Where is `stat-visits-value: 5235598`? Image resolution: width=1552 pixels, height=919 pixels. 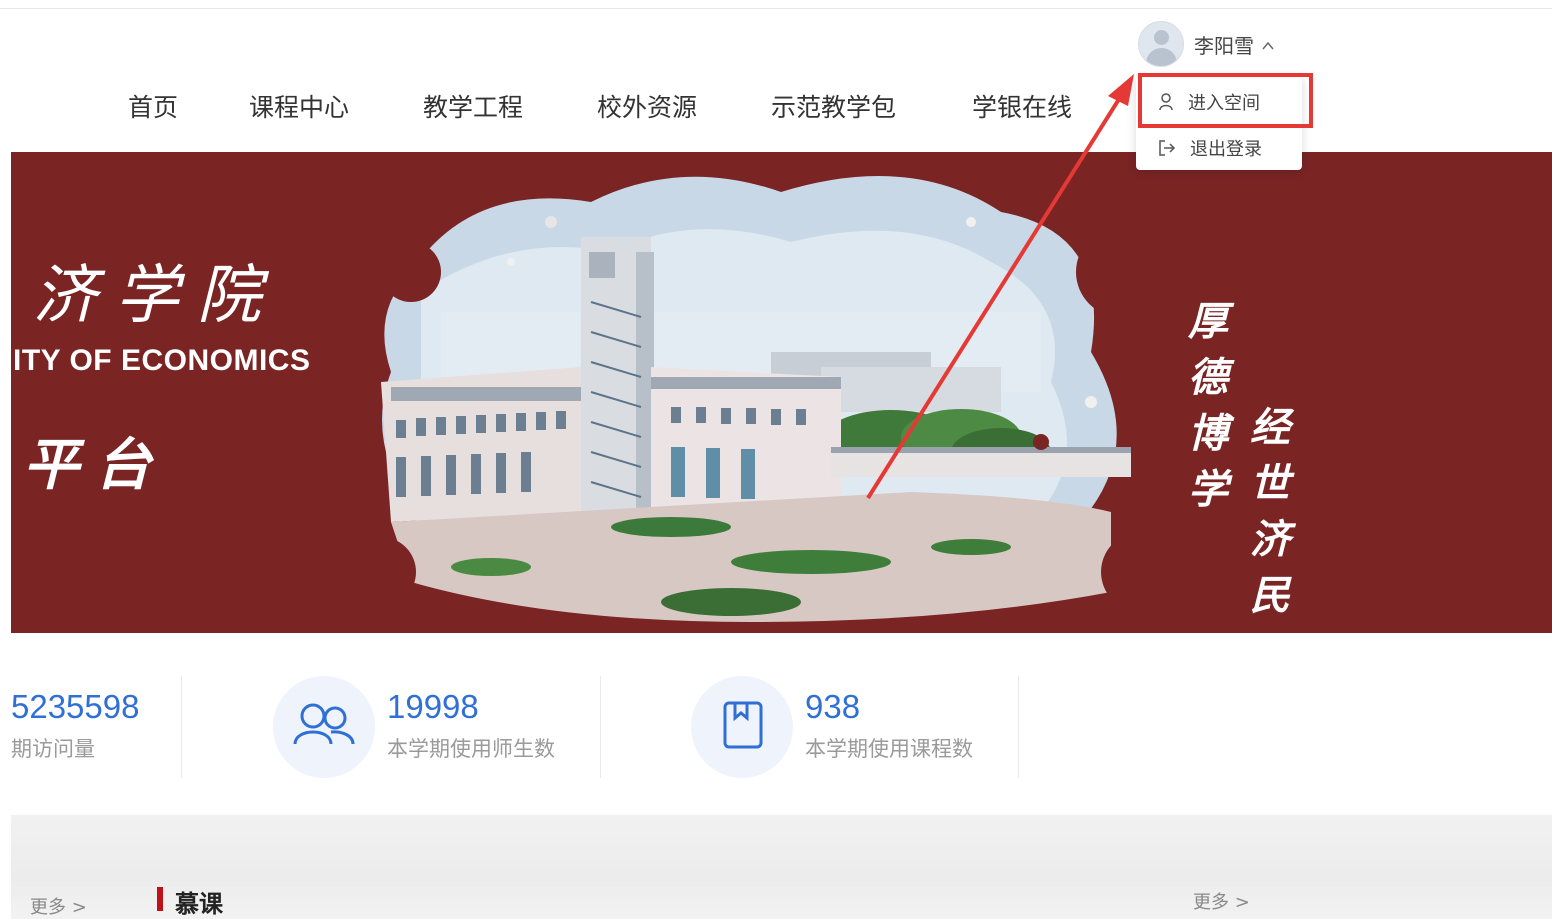 stat-visits-value: 5235598 is located at coordinates (75, 706).